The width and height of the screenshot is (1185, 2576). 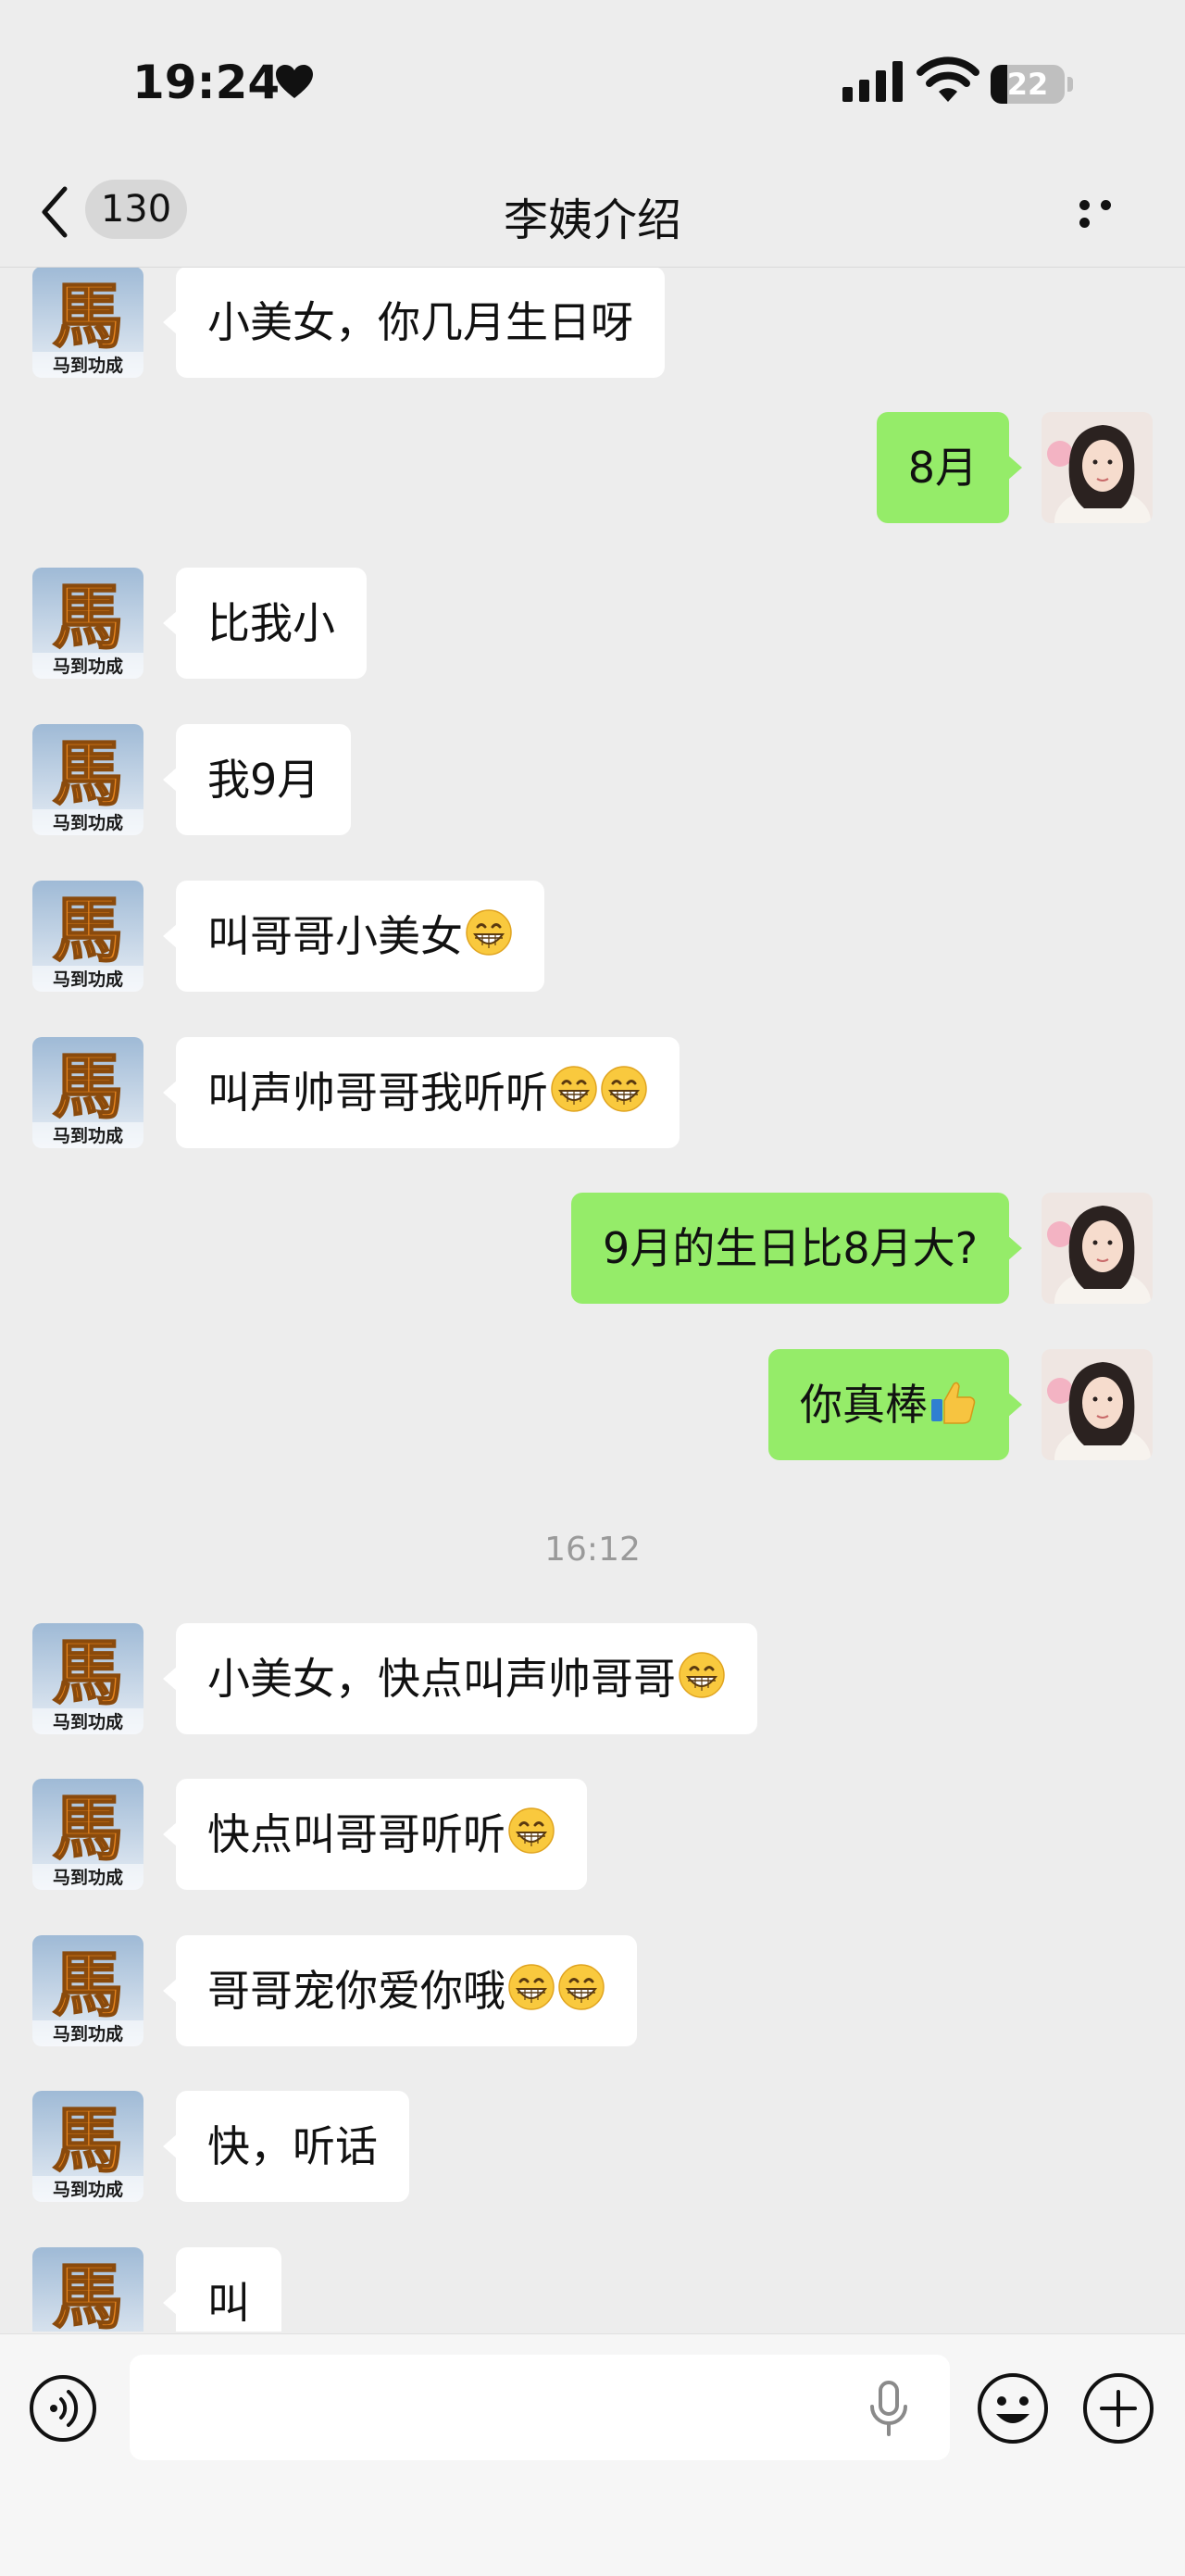 I want to click on message-text: 8月, so click(x=942, y=468).